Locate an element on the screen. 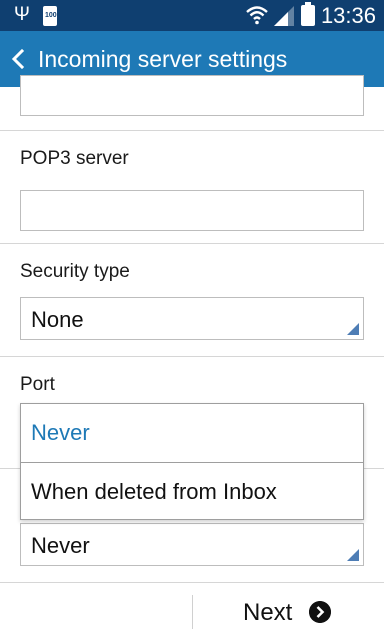  pop3-server-label: POP3 server is located at coordinates (74, 158).